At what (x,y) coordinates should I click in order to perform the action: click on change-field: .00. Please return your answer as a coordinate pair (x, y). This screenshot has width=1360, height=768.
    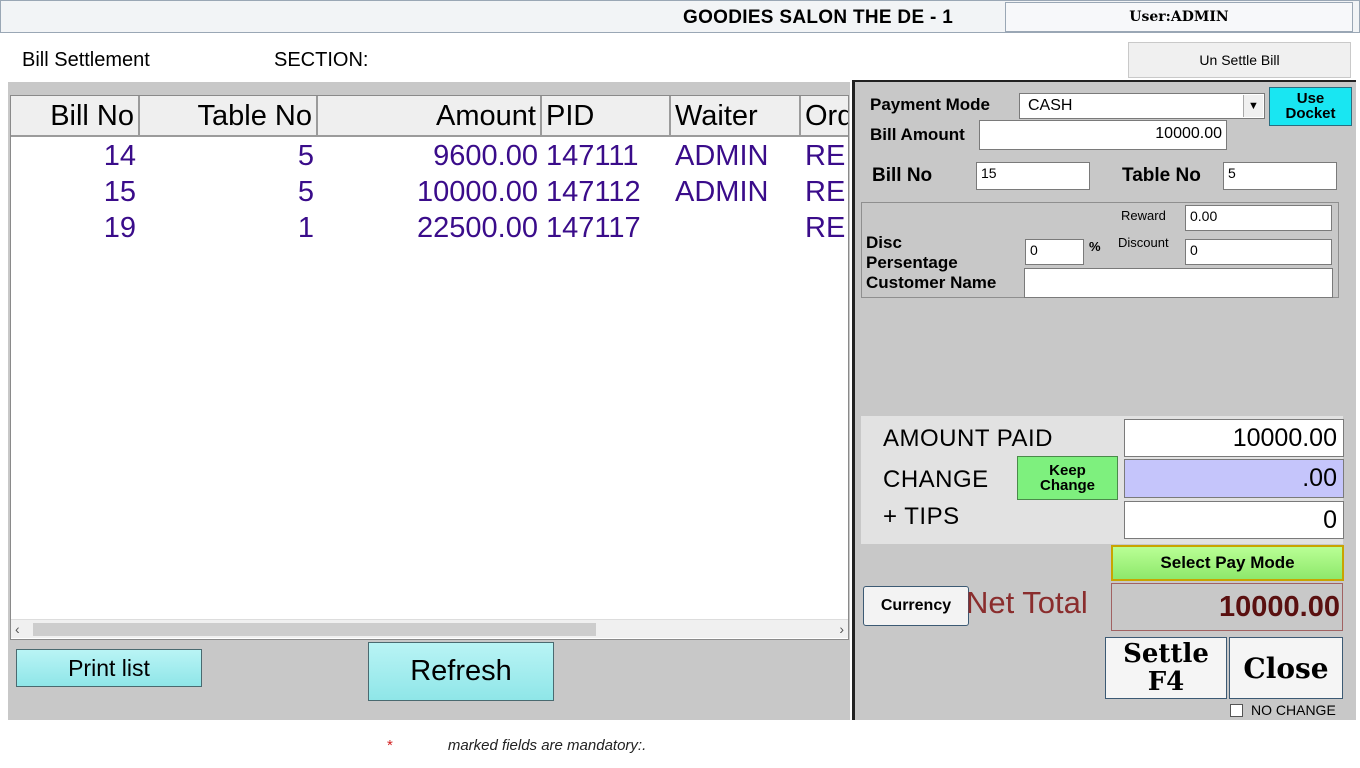
    Looking at the image, I should click on (1234, 478).